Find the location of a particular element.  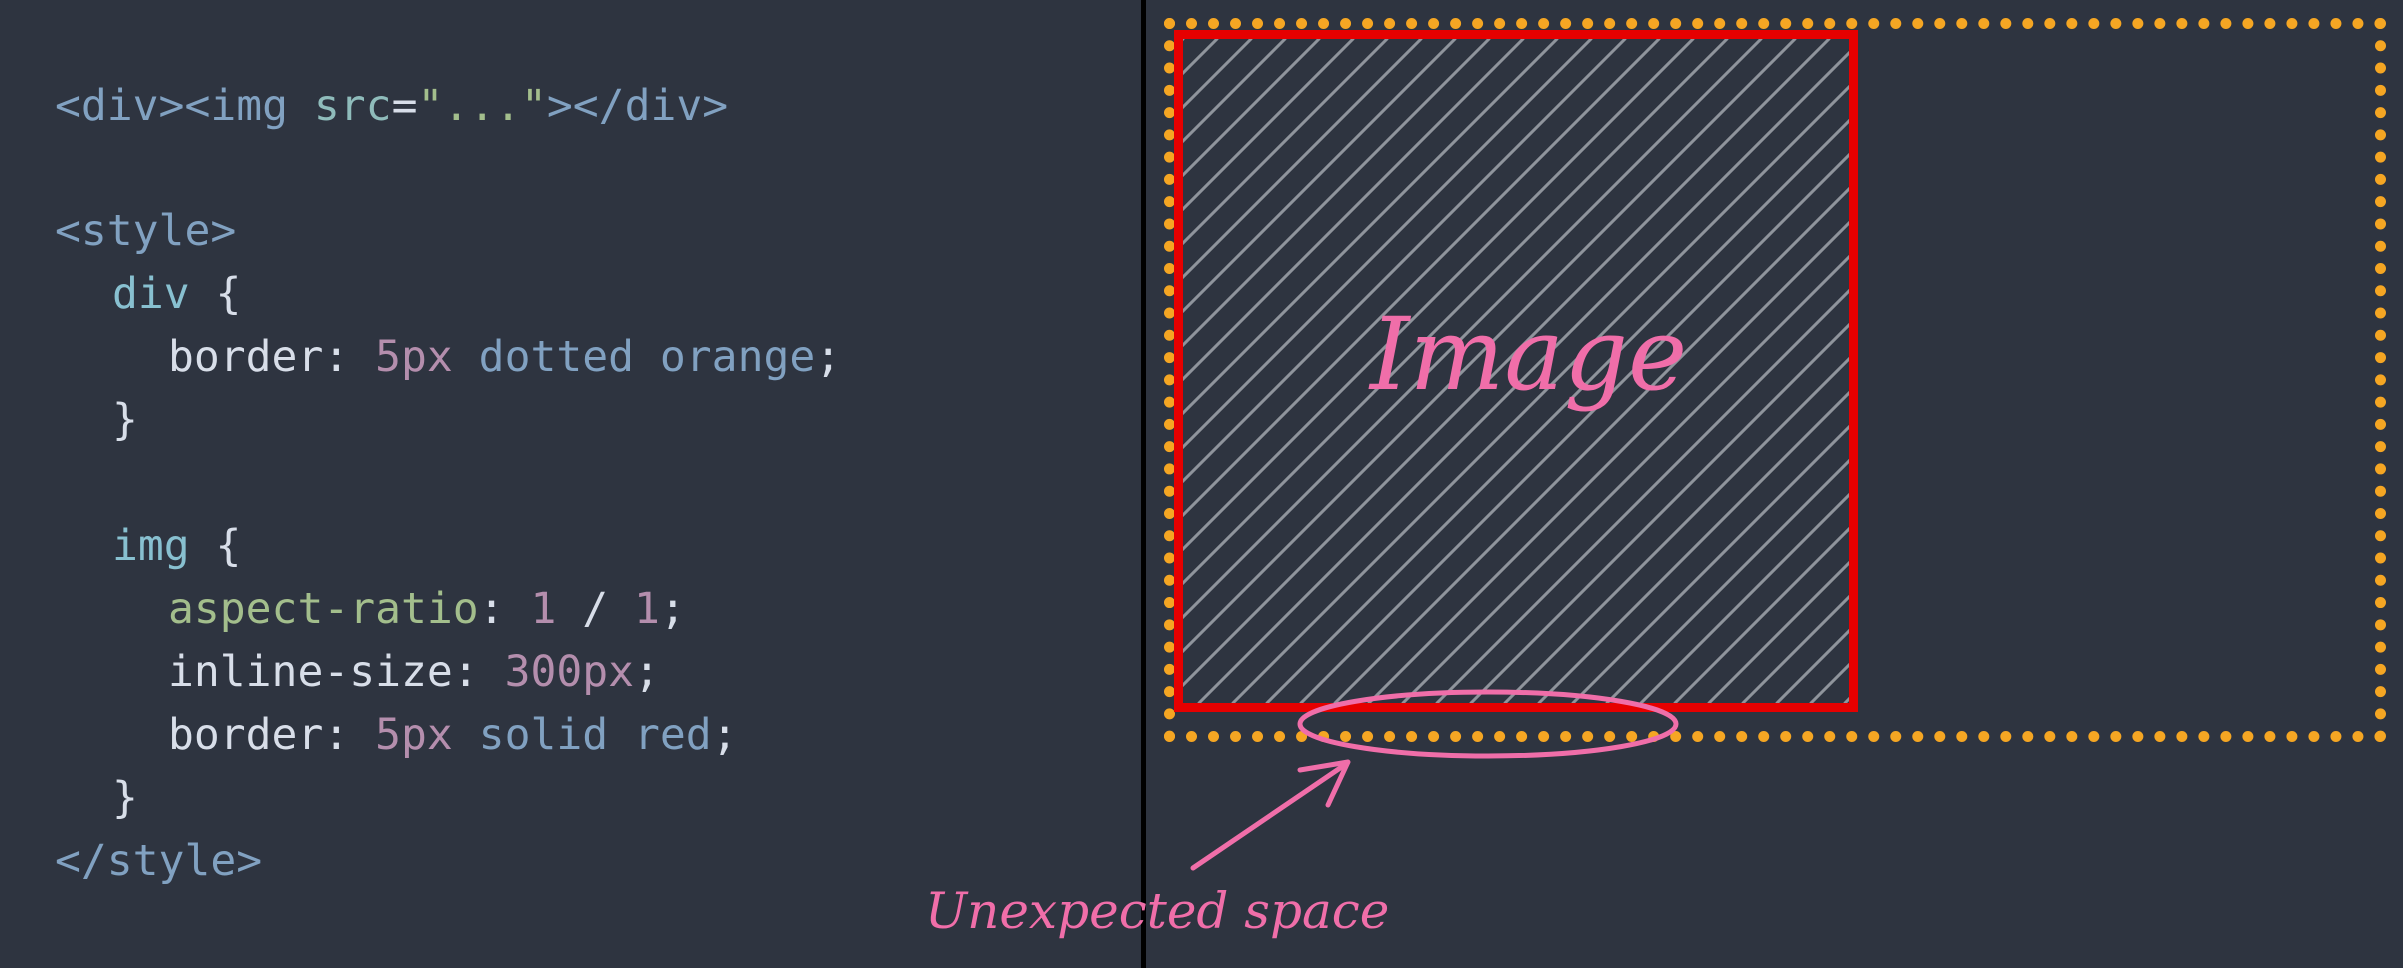

code-token-selector: img is located at coordinates (151, 546).